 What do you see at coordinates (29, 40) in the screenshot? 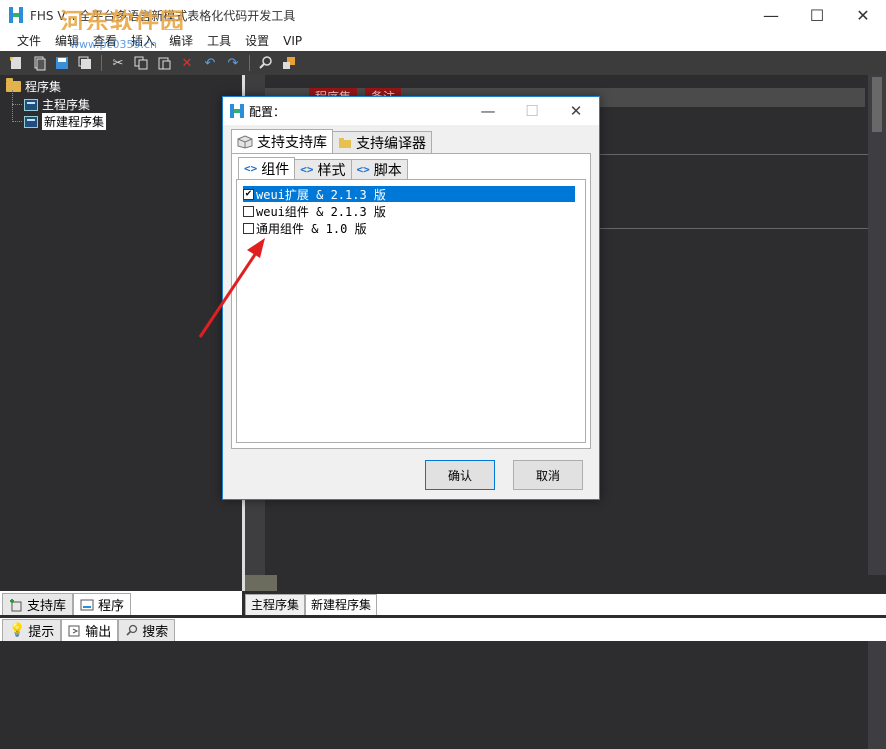
I see `menu-file: 文件` at bounding box center [29, 40].